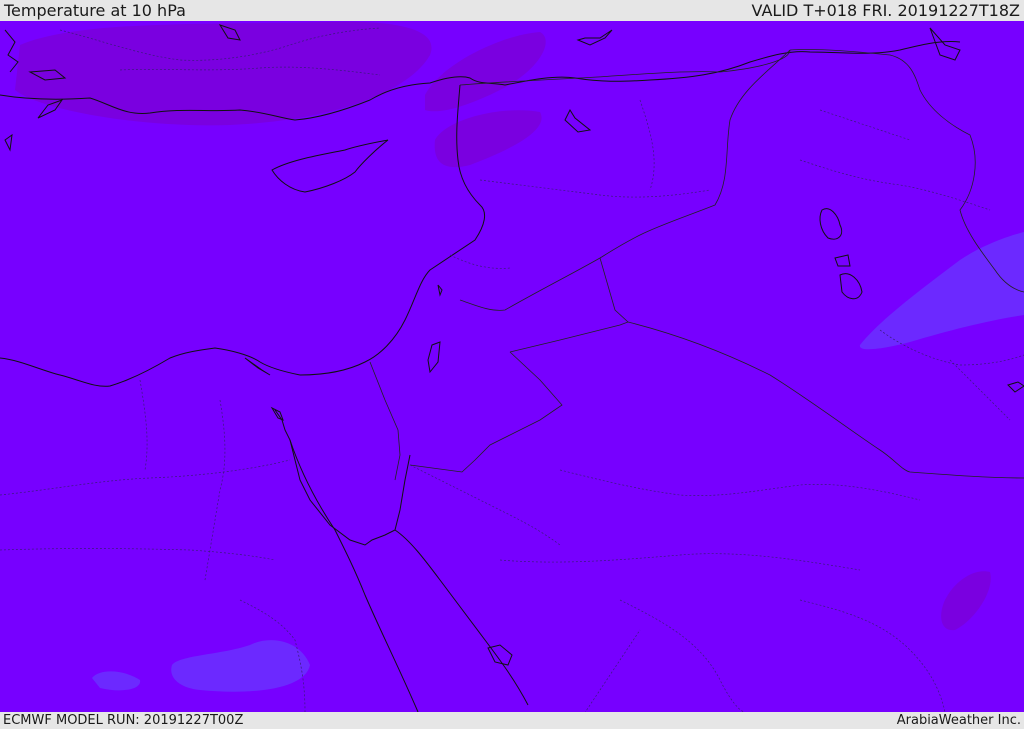 The image size is (1024, 729). What do you see at coordinates (123, 720) in the screenshot?
I see `model-run-label: ECMWF MODEL RUN: 20191227T00Z` at bounding box center [123, 720].